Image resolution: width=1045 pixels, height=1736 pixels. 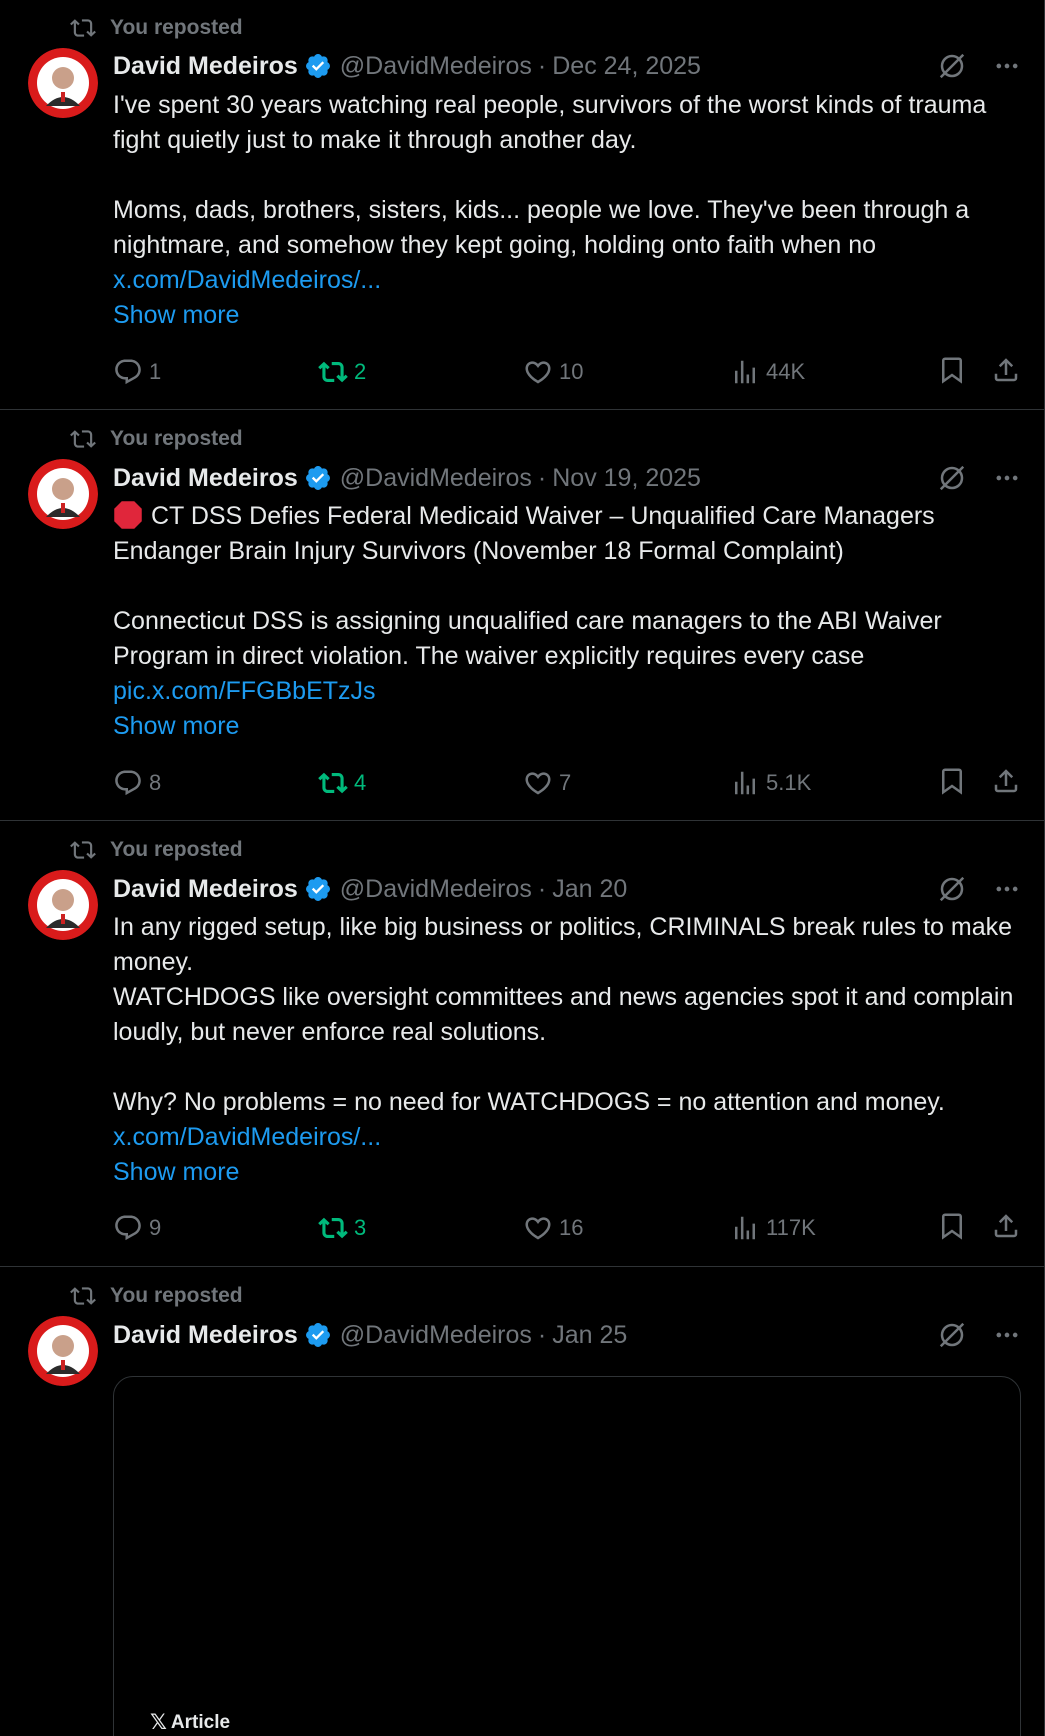 What do you see at coordinates (342, 1228) in the screenshot?
I see `repost-button: 3` at bounding box center [342, 1228].